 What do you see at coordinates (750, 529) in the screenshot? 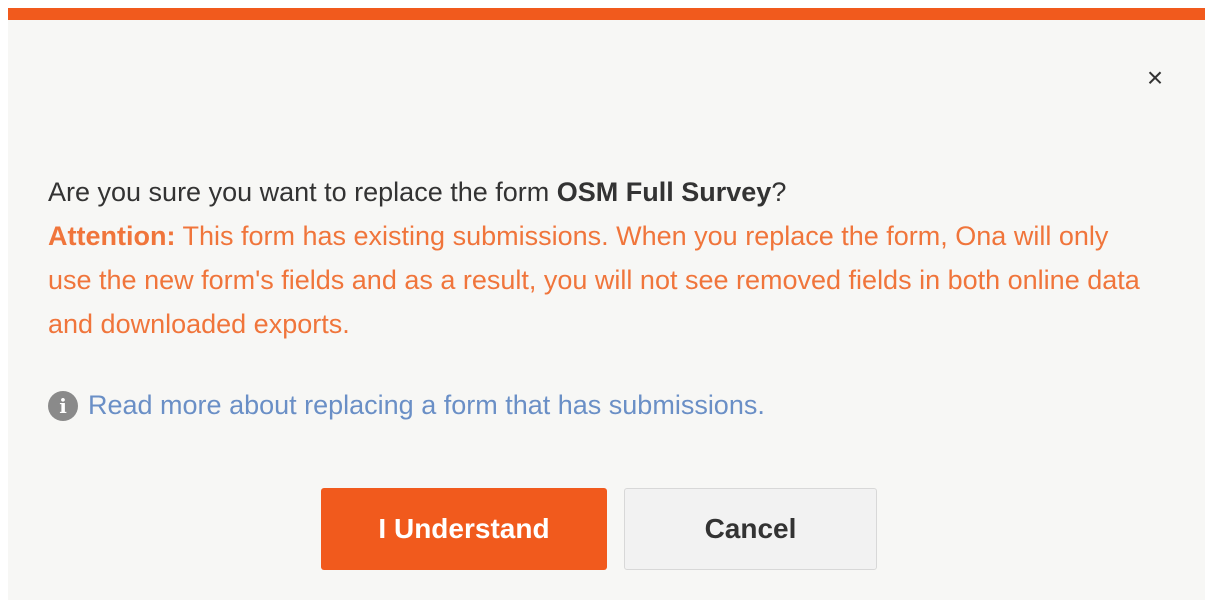
I see `cancel-button: Cancel` at bounding box center [750, 529].